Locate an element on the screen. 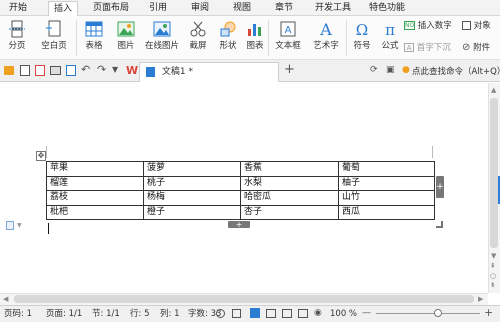 The height and width of the screenshot is (322, 500). tab-chapter: 章节 is located at coordinates (284, 8).